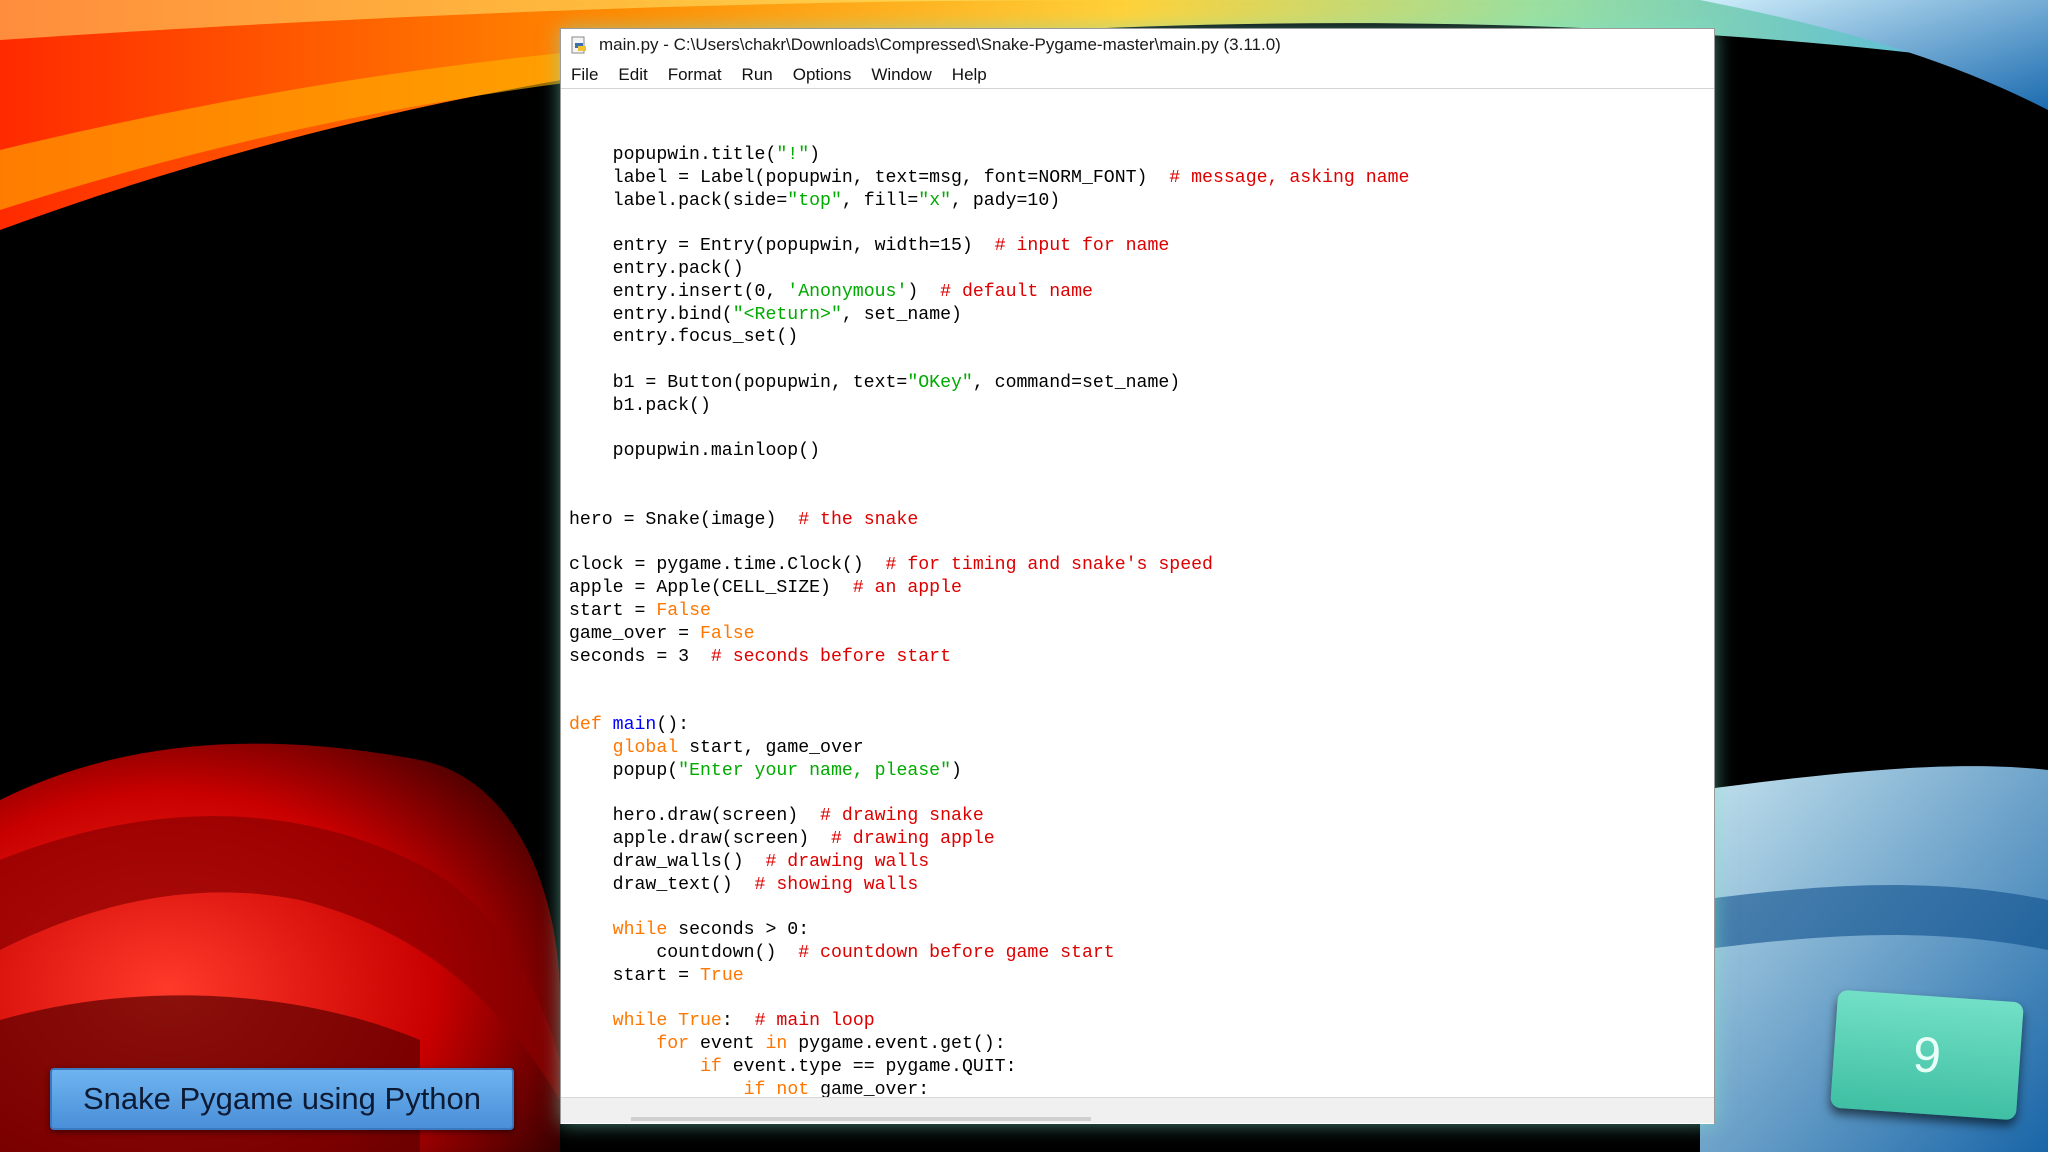  What do you see at coordinates (673, 1044) in the screenshot?
I see `code-token-keyword: for` at bounding box center [673, 1044].